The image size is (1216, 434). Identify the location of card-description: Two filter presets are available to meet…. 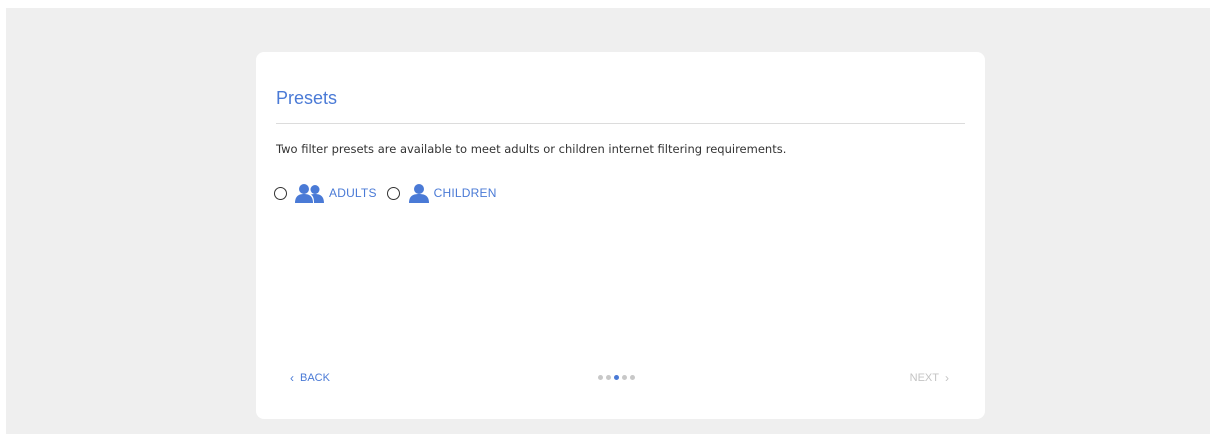
(531, 149).